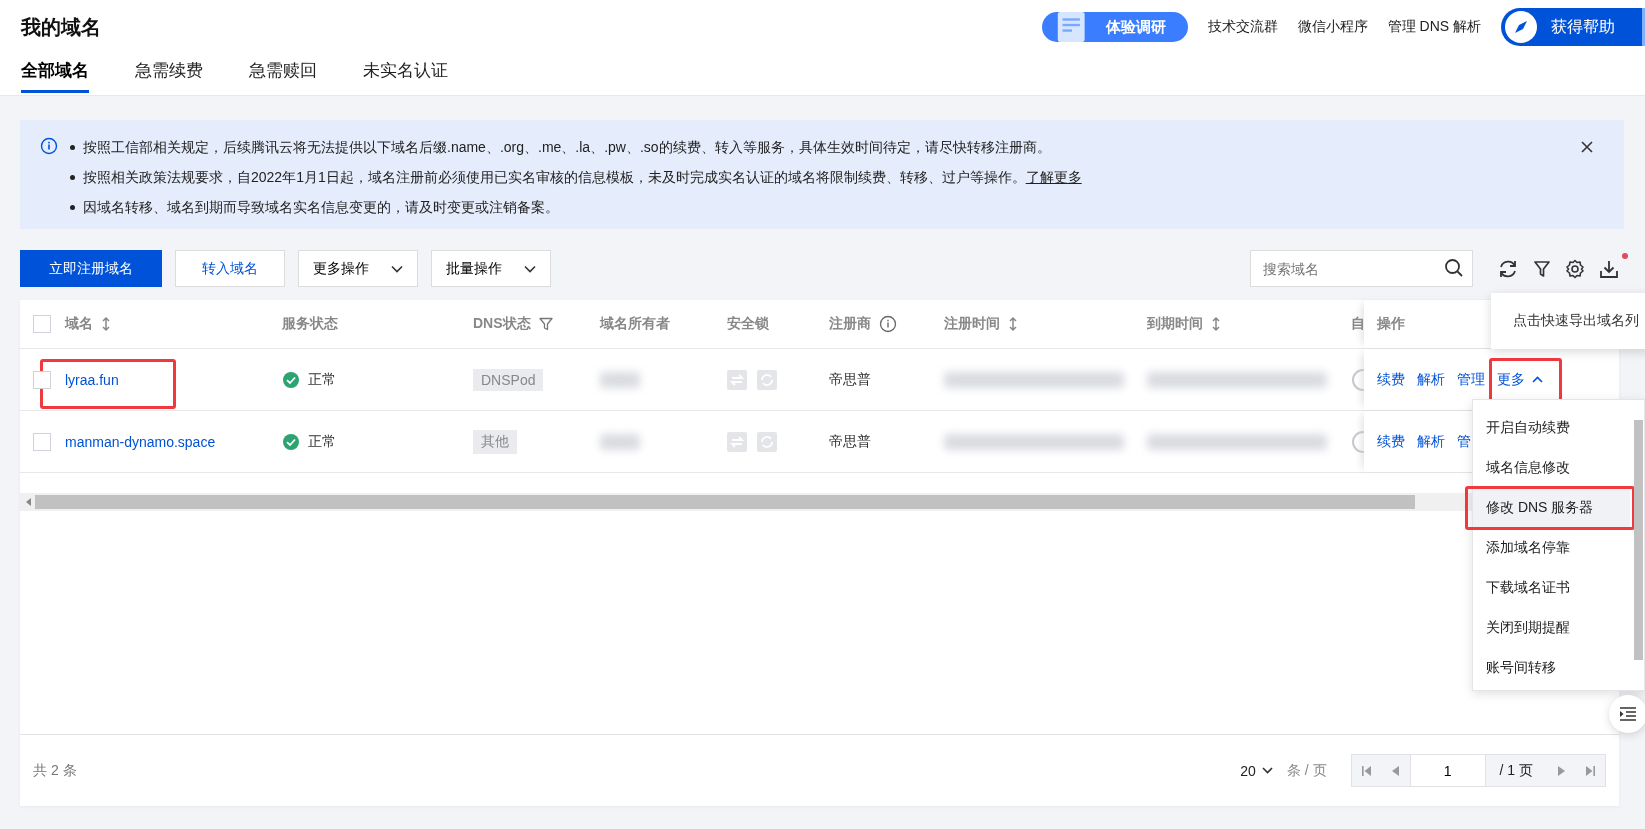  I want to click on action-link: 管, so click(1464, 441).